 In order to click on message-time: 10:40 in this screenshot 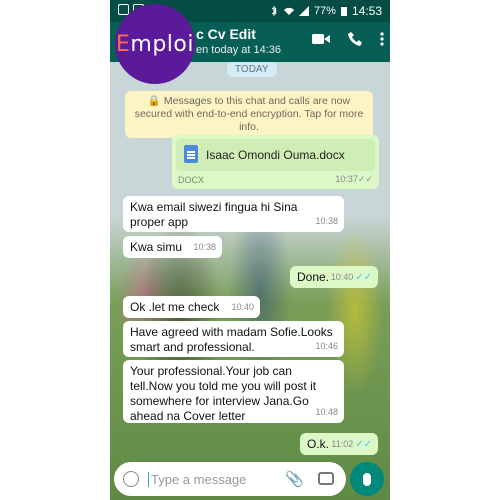, I will do `click(242, 307)`.